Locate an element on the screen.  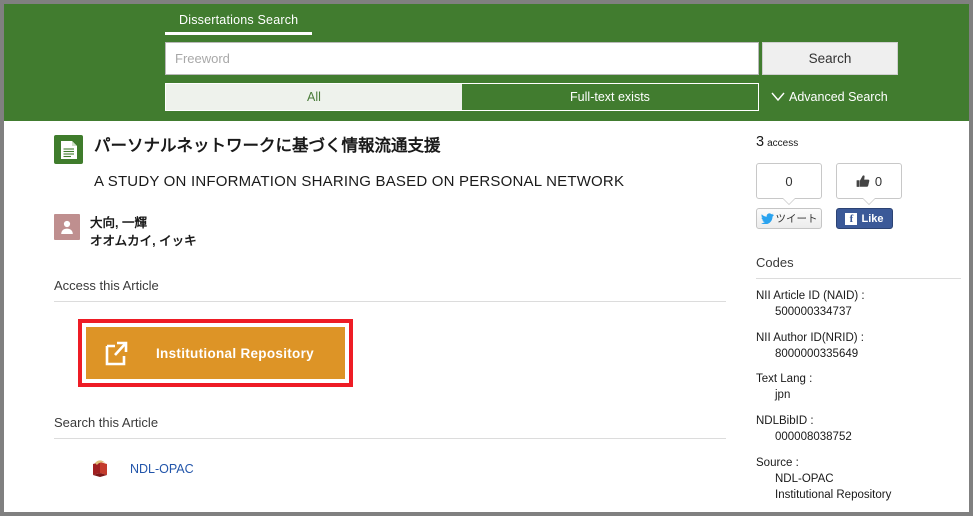
filter-fulltext-exists: Full-text exists is located at coordinates (610, 97).